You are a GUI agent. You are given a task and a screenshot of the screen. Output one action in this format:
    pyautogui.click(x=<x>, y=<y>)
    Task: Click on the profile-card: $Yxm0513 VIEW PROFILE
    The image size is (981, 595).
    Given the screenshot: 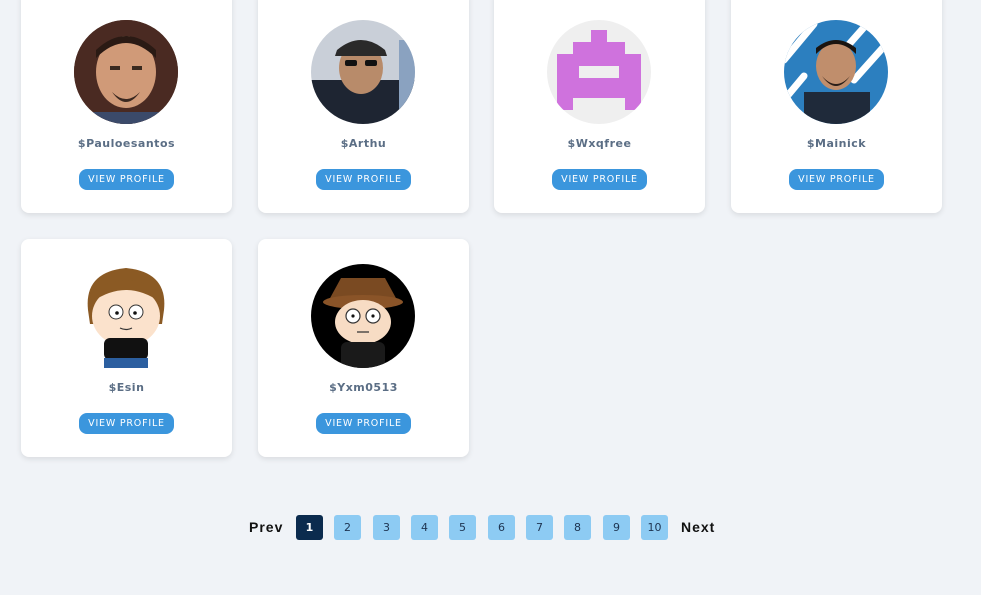 What is the action you would take?
    pyautogui.click(x=363, y=348)
    